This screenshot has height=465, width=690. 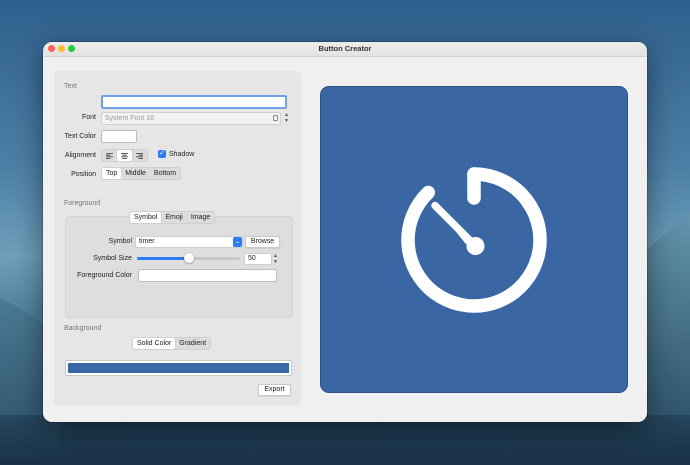 I want to click on tab-symbol: Symbol, so click(x=146, y=217).